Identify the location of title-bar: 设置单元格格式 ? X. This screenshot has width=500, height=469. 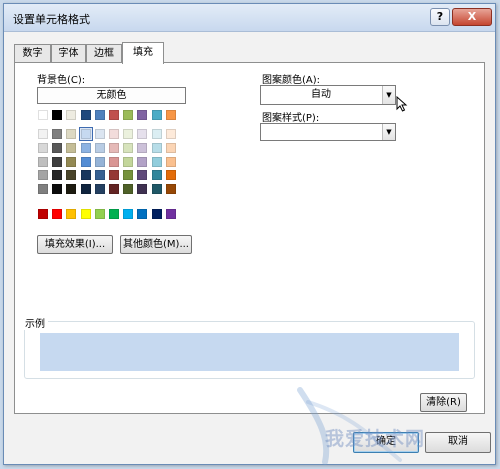
(249, 18).